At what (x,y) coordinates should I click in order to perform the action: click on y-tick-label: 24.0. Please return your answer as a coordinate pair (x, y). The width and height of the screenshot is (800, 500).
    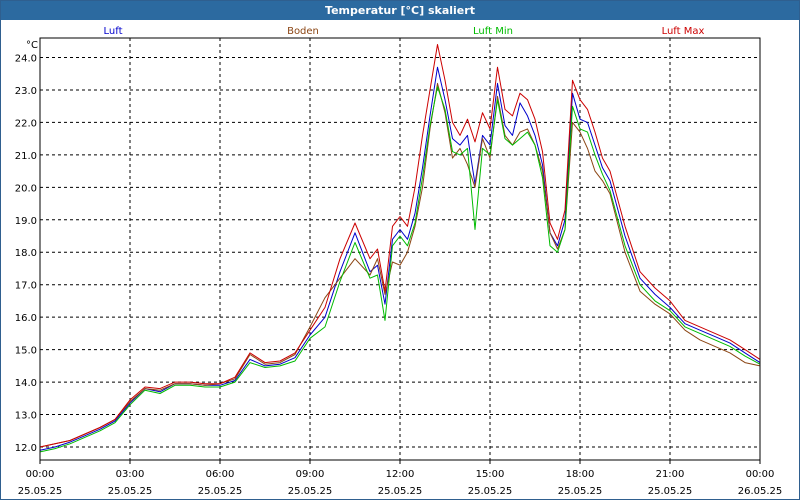
    Looking at the image, I should click on (26, 58).